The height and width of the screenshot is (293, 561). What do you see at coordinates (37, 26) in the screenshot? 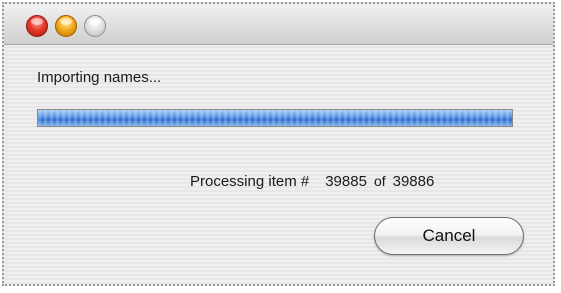
I see `close-window-button` at bounding box center [37, 26].